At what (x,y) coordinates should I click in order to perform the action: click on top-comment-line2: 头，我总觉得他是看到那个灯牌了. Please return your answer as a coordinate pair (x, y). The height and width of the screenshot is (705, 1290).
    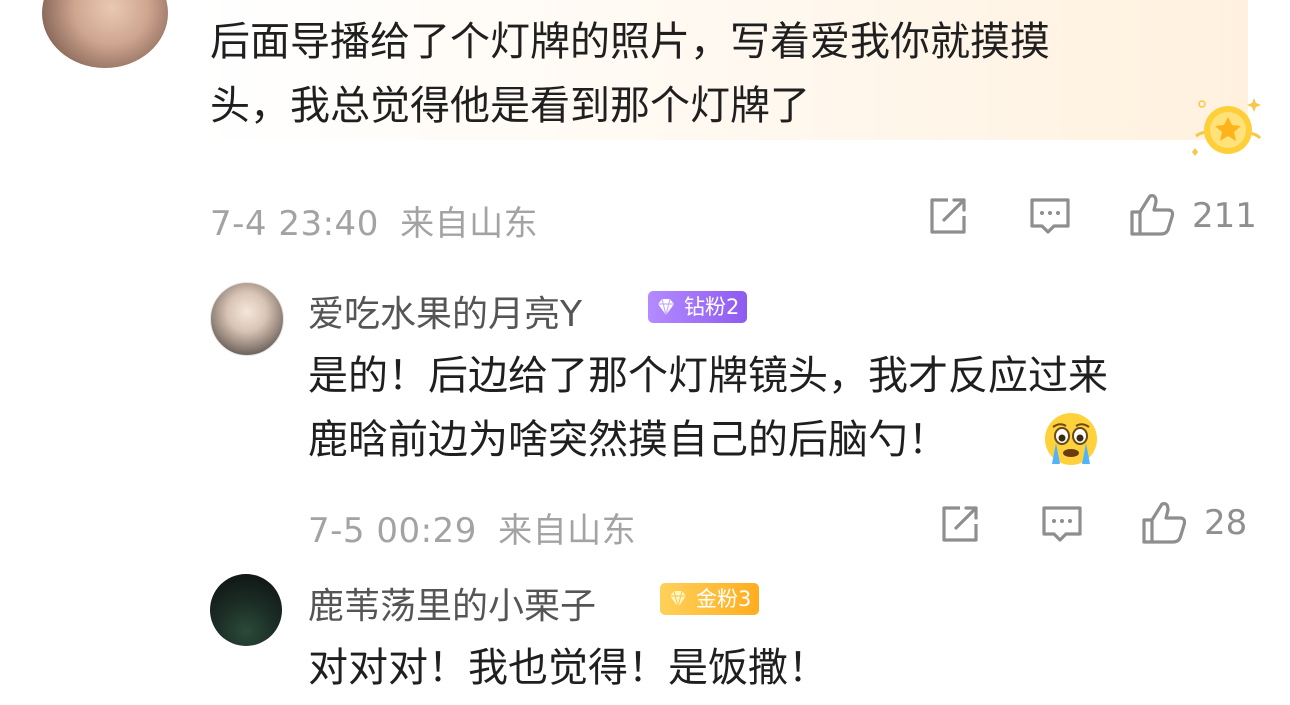
    Looking at the image, I should click on (510, 106).